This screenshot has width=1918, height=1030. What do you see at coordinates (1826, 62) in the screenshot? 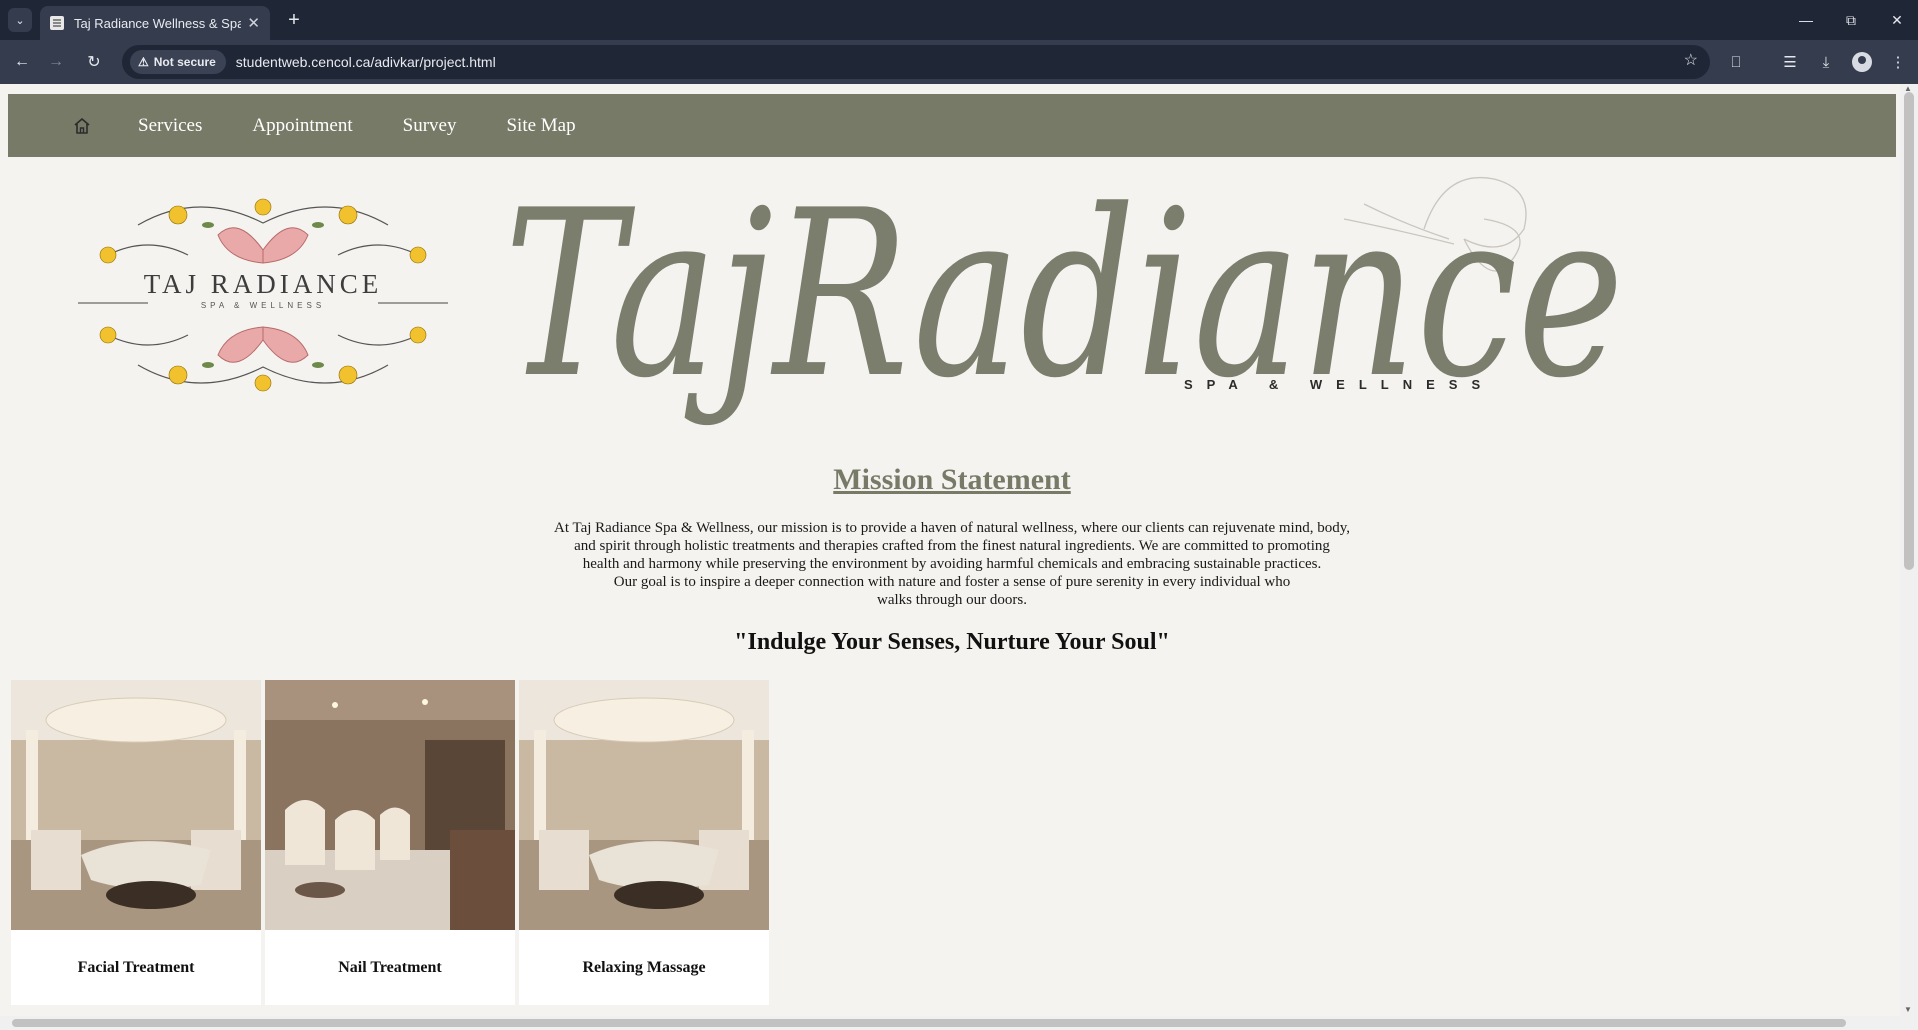
I see `download-icon: ⤓` at bounding box center [1826, 62].